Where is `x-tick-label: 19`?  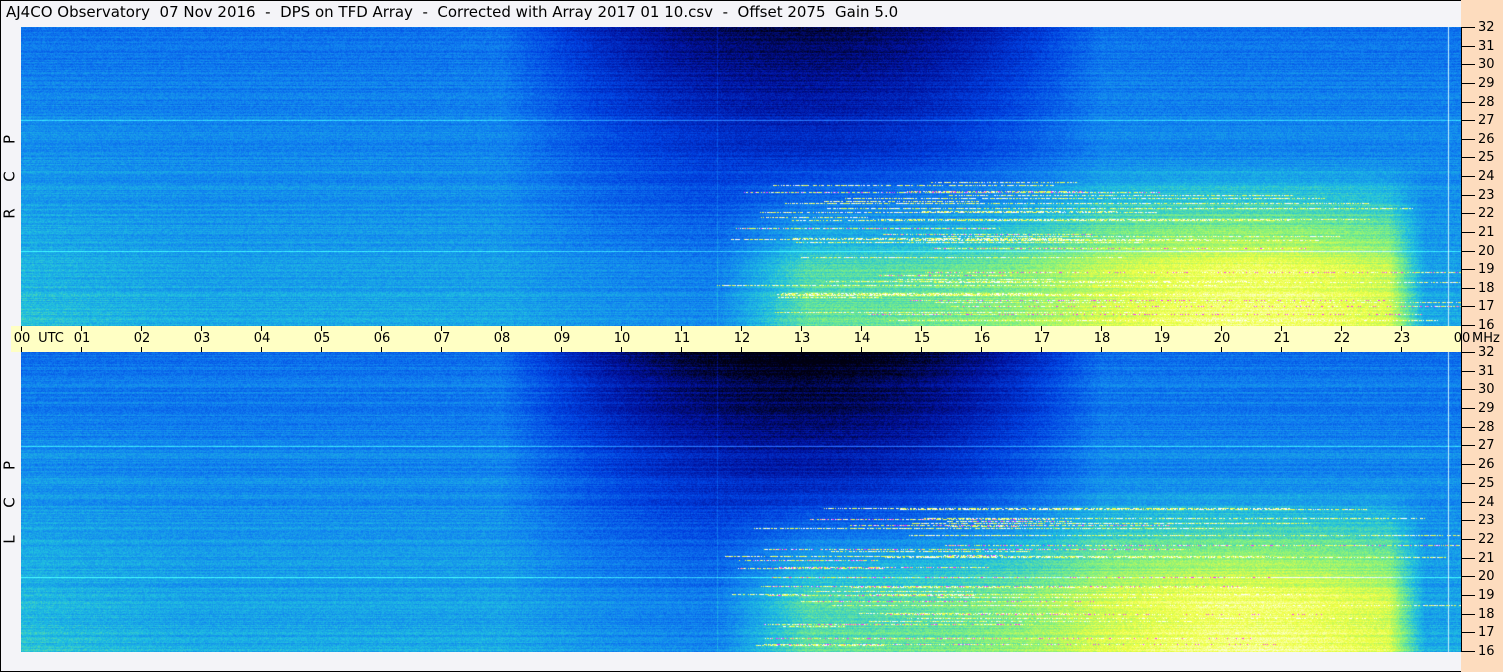 x-tick-label: 19 is located at coordinates (1162, 338).